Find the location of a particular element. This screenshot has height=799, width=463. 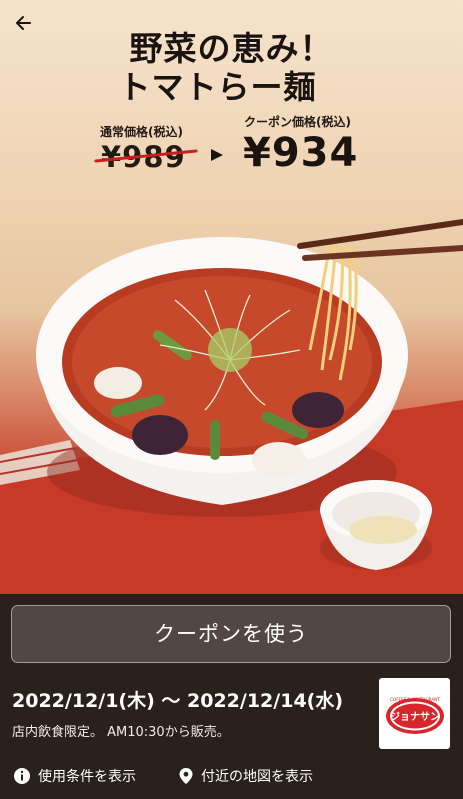

brand-logo: COFFEE & RESTAURANT ジョナサン is located at coordinates (414, 713).